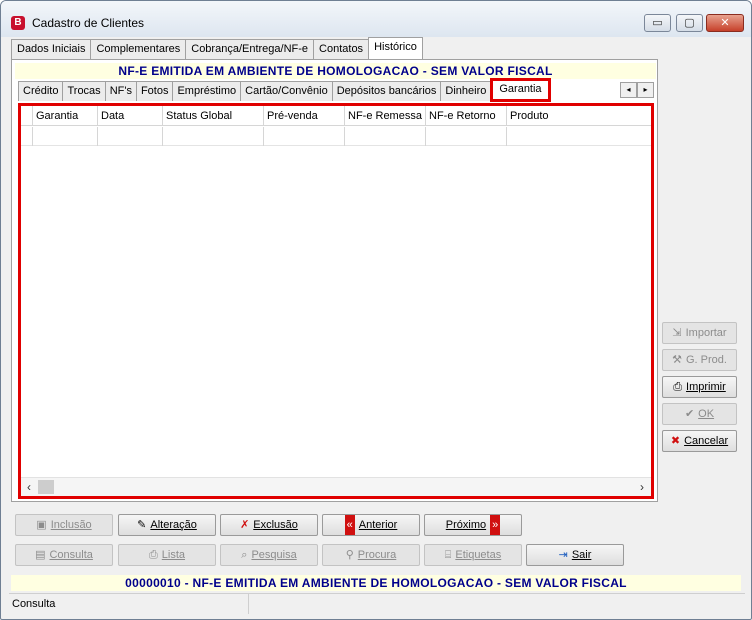  I want to click on window-title: Cadastro de Clientes, so click(88, 23).